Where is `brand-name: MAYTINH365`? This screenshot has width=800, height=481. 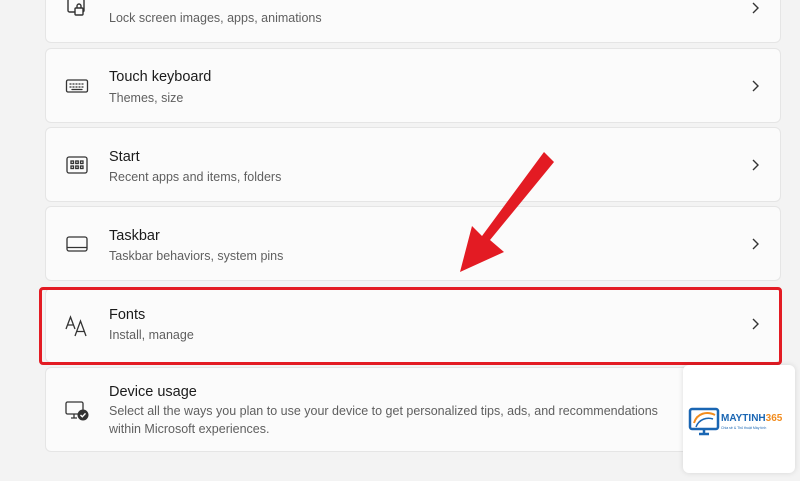
brand-name: MAYTINH365 is located at coordinates (752, 418).